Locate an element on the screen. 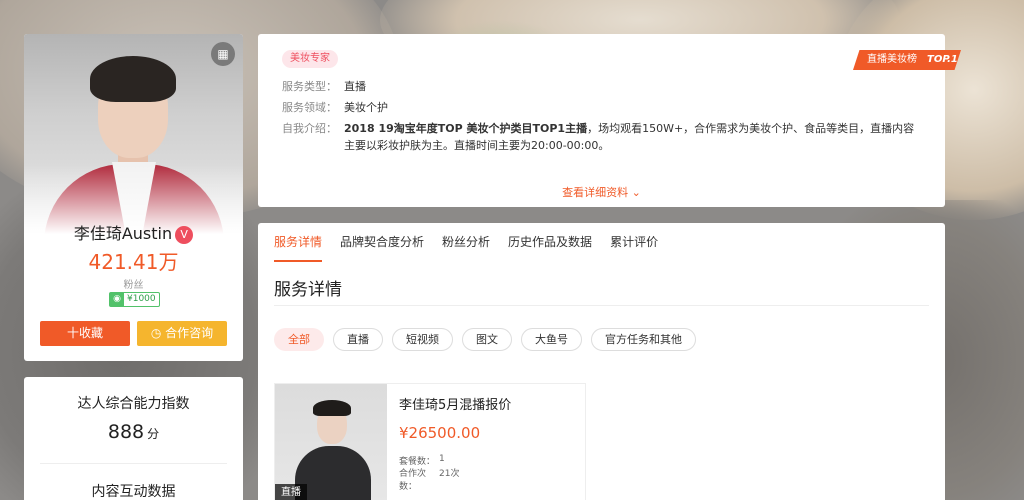 This screenshot has height=500, width=1024. tab-brand-fit: 品牌契合度分析 is located at coordinates (382, 247).